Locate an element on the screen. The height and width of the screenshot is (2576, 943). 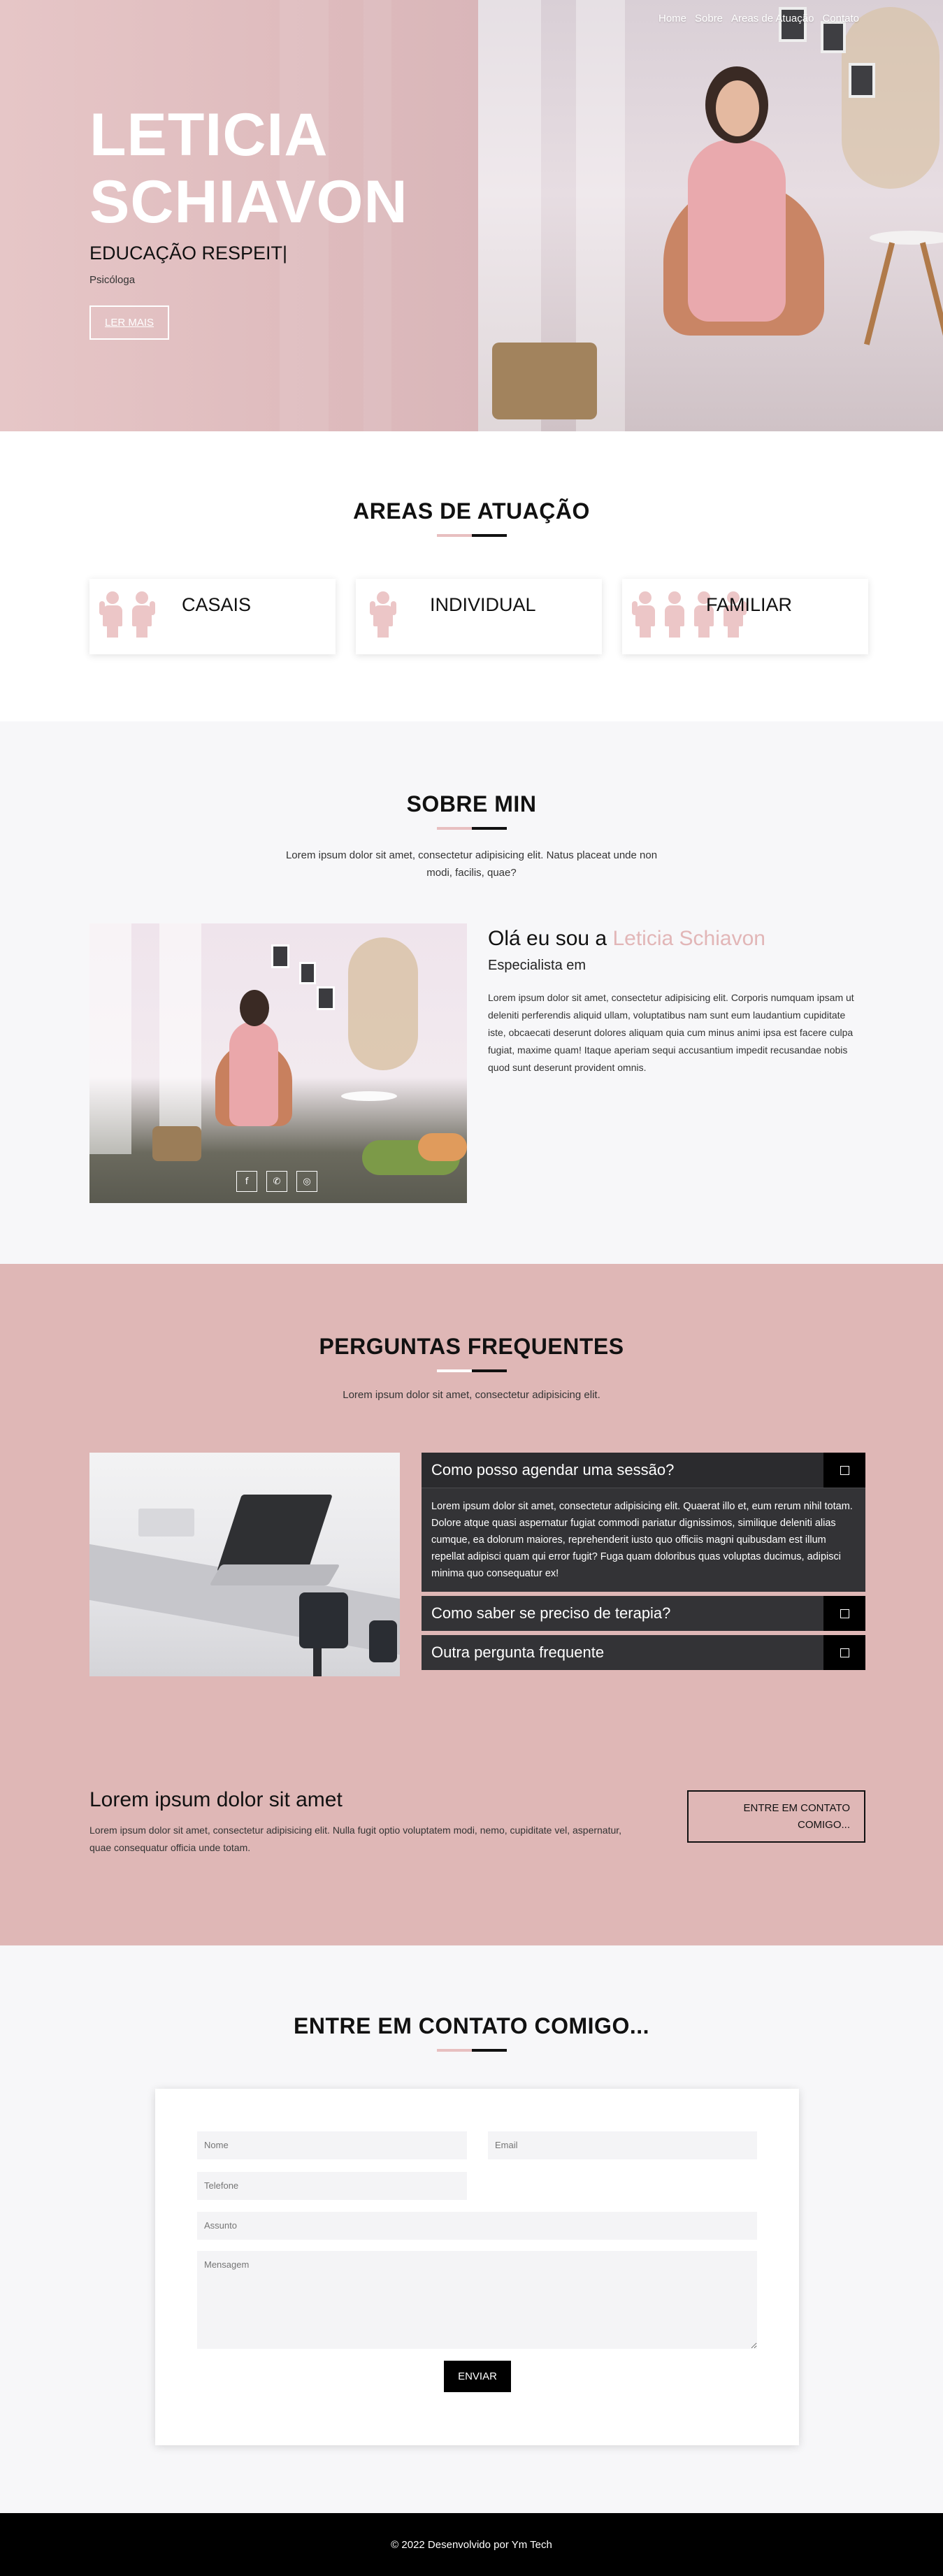
send-button: ENVIAR is located at coordinates (477, 2376).